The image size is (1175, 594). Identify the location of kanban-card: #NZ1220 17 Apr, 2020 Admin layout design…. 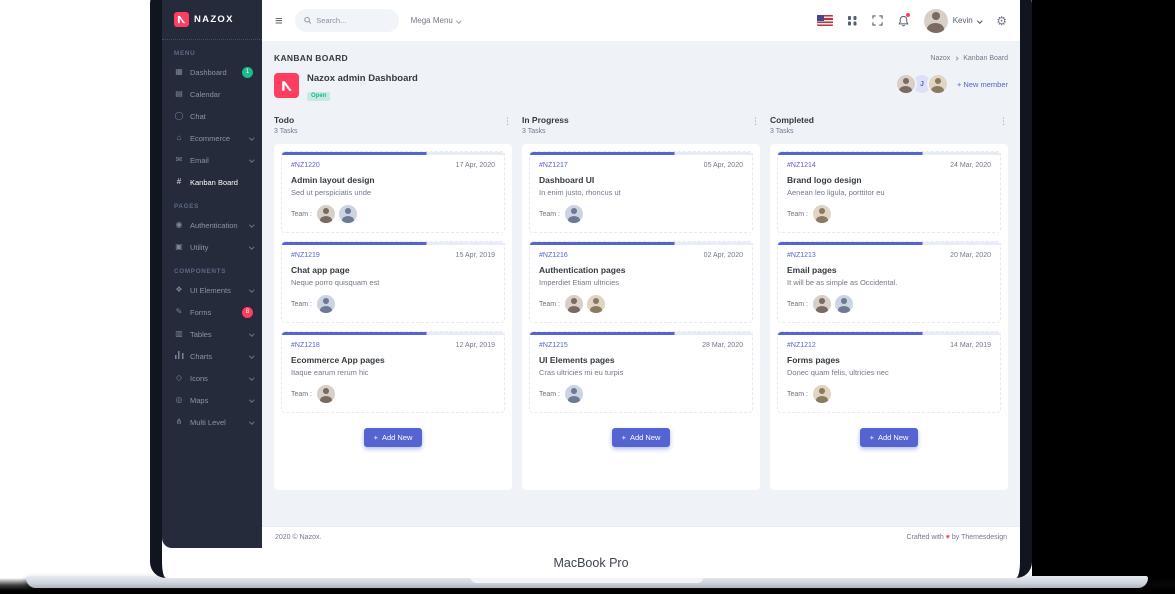
(393, 192).